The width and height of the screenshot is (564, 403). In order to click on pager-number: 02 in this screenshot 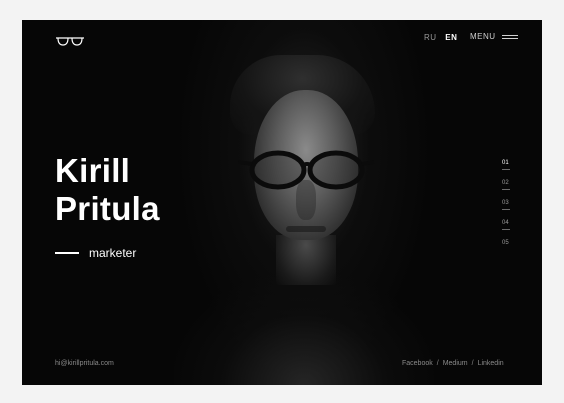, I will do `click(505, 183)`.